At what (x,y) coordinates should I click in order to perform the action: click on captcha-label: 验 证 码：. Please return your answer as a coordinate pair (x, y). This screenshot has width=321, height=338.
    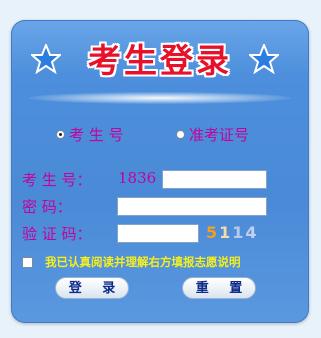
    Looking at the image, I should click on (57, 234).